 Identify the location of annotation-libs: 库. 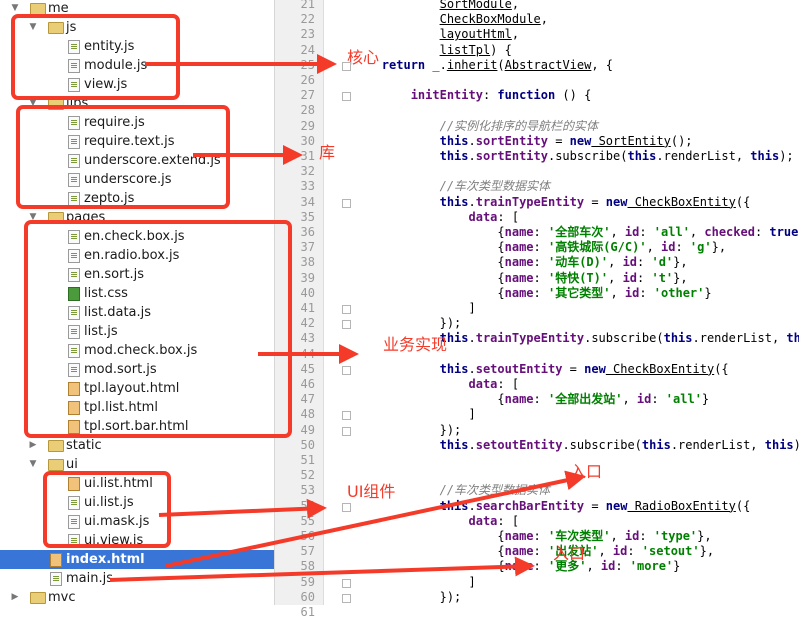
(327, 152).